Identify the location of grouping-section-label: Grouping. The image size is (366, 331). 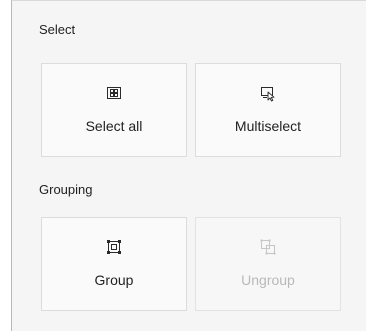
(66, 189).